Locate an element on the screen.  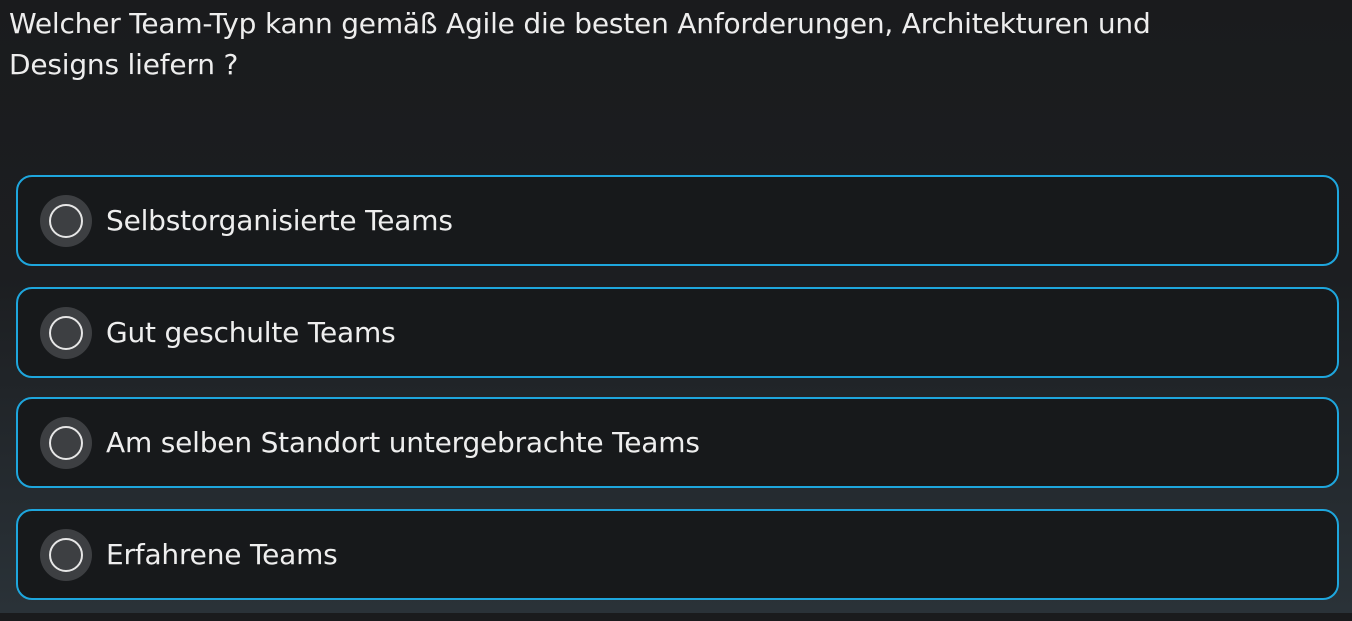
answer-option-4: Erfahrene Teams is located at coordinates (677, 554).